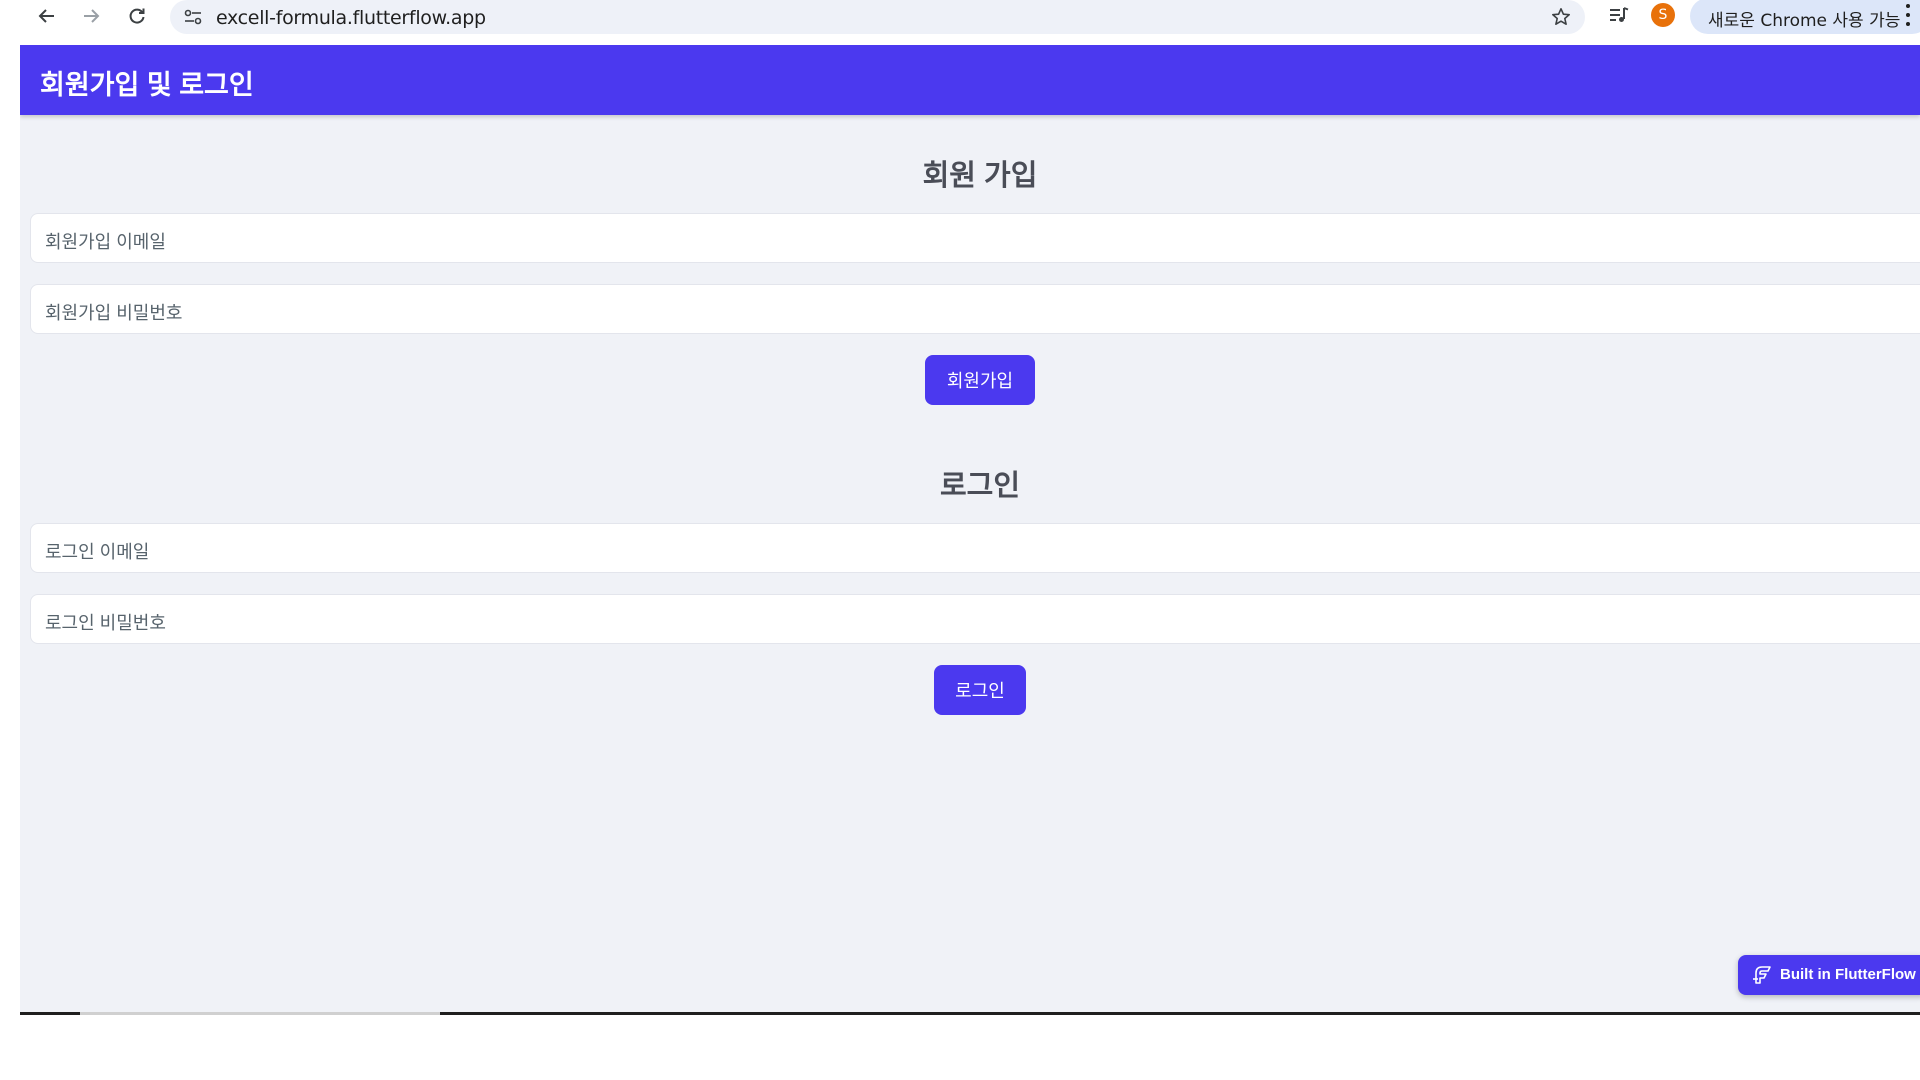 Image resolution: width=1920 pixels, height=1080 pixels. Describe the element at coordinates (105, 623) in the screenshot. I see `login-password-placeholder: 로그인 비밀번호` at that location.